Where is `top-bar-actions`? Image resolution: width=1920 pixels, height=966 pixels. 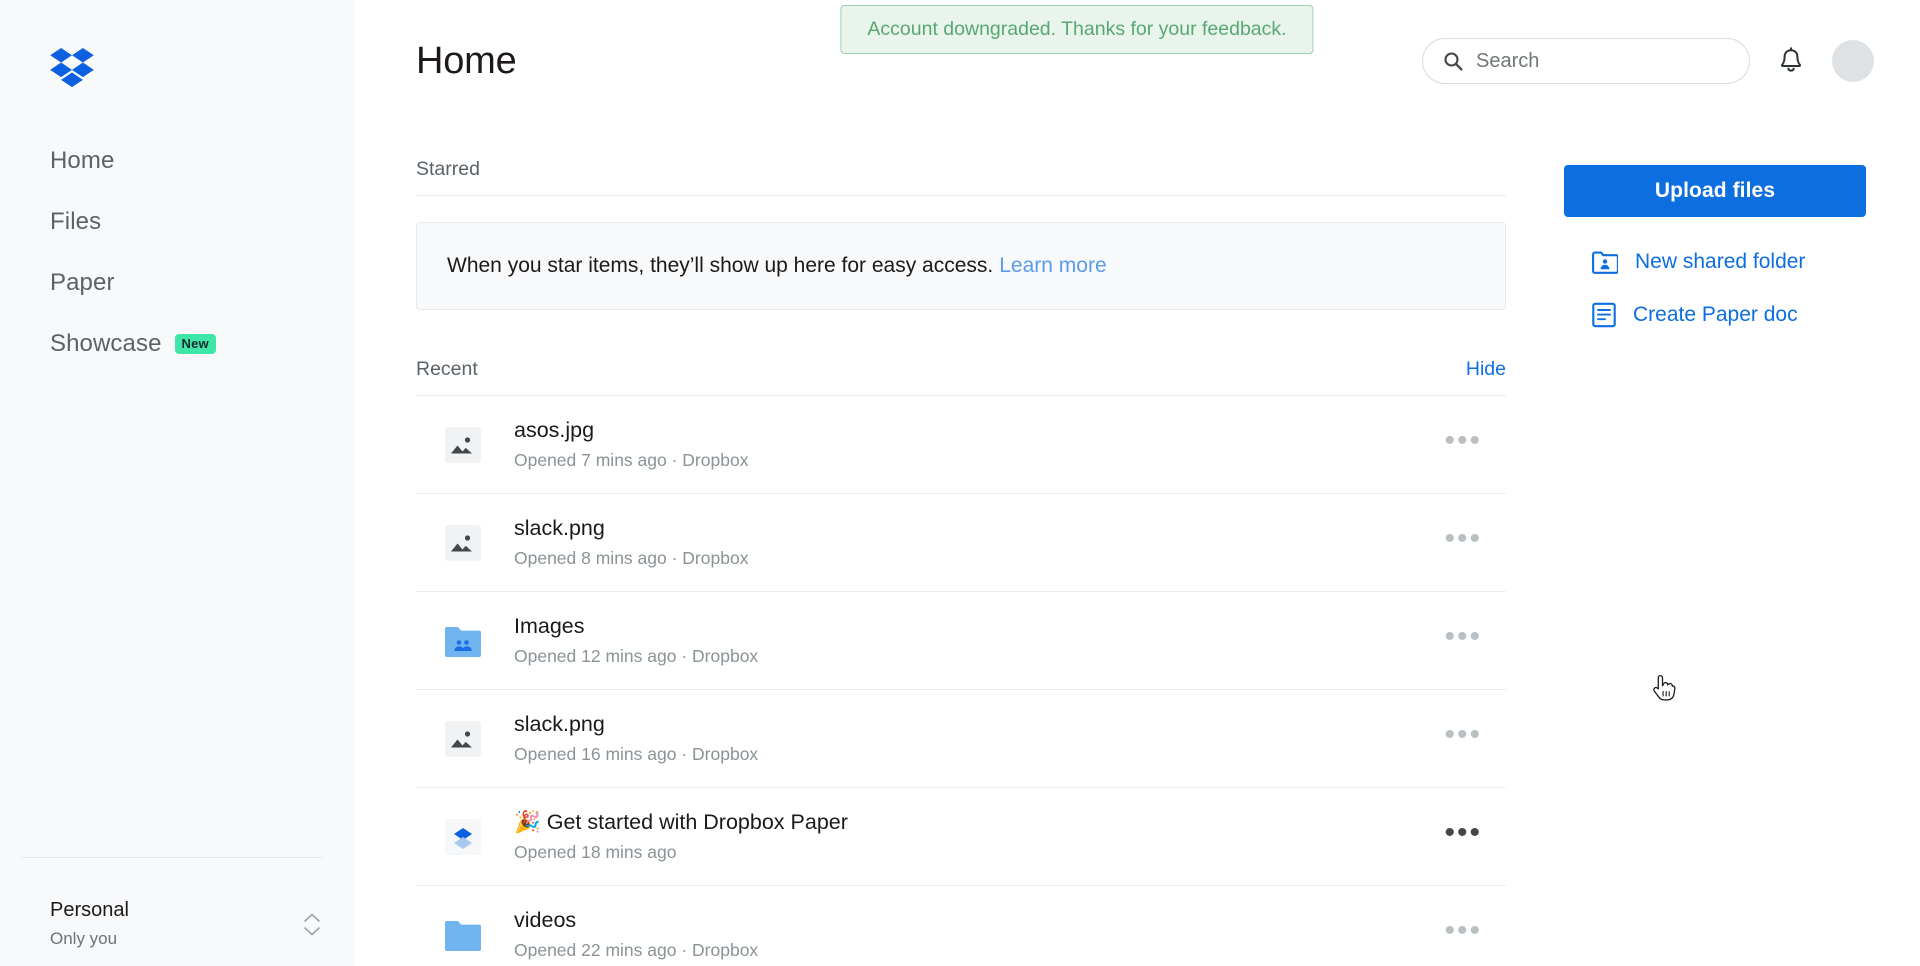
top-bar-actions is located at coordinates (1648, 61).